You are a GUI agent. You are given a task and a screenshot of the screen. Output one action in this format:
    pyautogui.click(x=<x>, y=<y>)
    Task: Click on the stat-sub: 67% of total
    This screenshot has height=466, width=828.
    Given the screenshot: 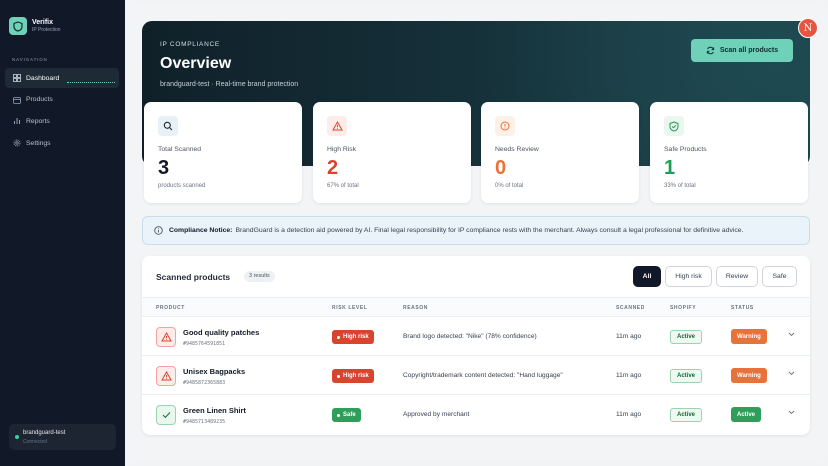 What is the action you would take?
    pyautogui.click(x=343, y=186)
    